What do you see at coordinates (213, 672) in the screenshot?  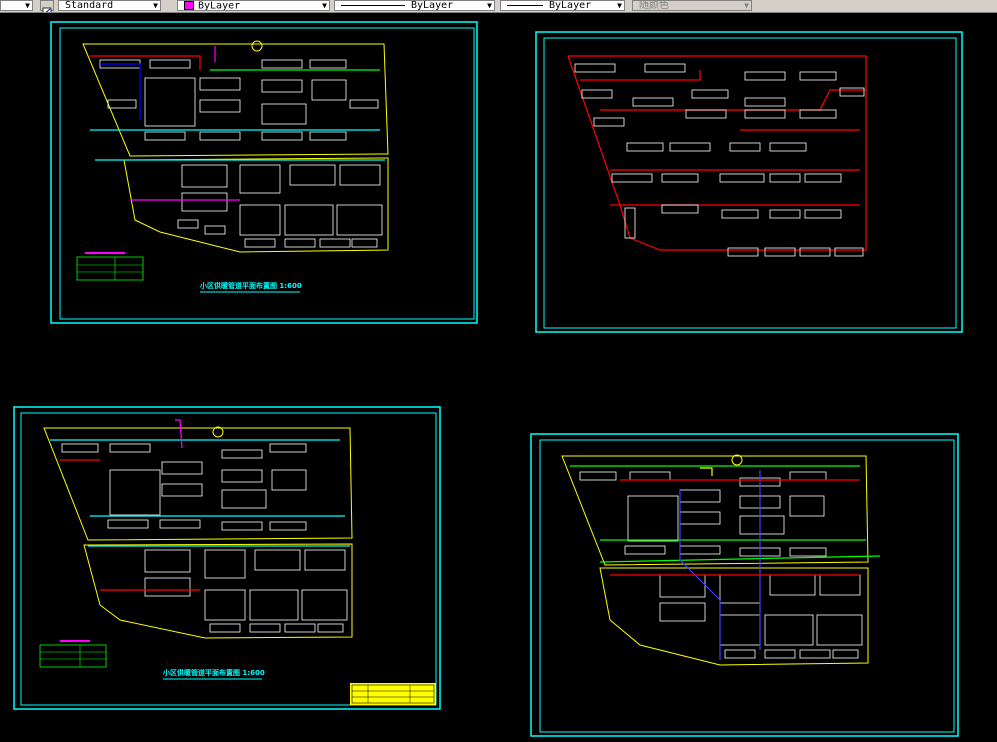 I see `sheet-3-title: 小区供暖管道平面布置图 1:600` at bounding box center [213, 672].